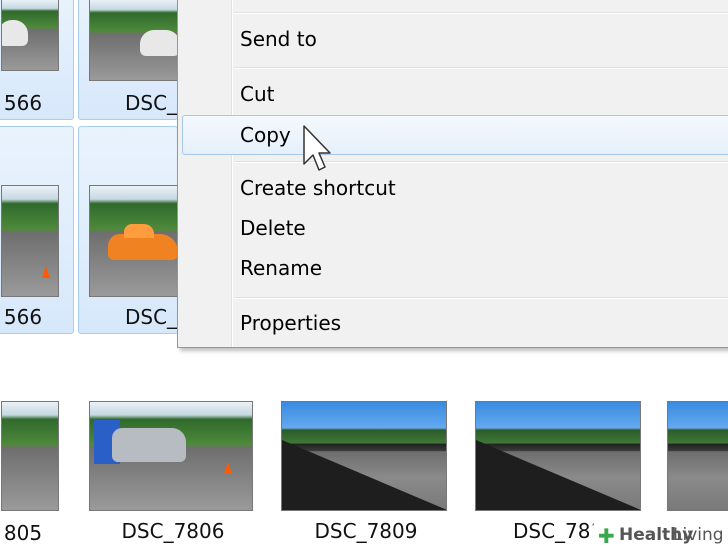 This screenshot has width=728, height=546. What do you see at coordinates (317, 148) in the screenshot?
I see `mouse-pointer-icon` at bounding box center [317, 148].